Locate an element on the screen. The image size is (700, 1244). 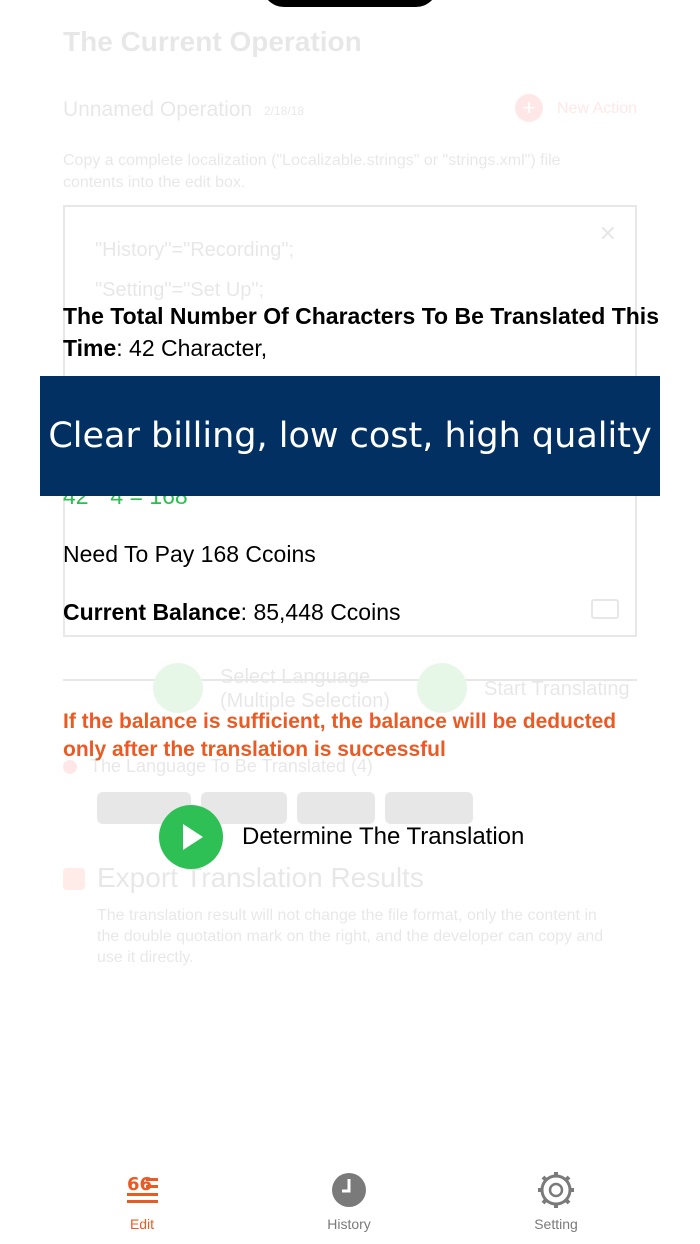
start-translating-icon is located at coordinates (442, 688).